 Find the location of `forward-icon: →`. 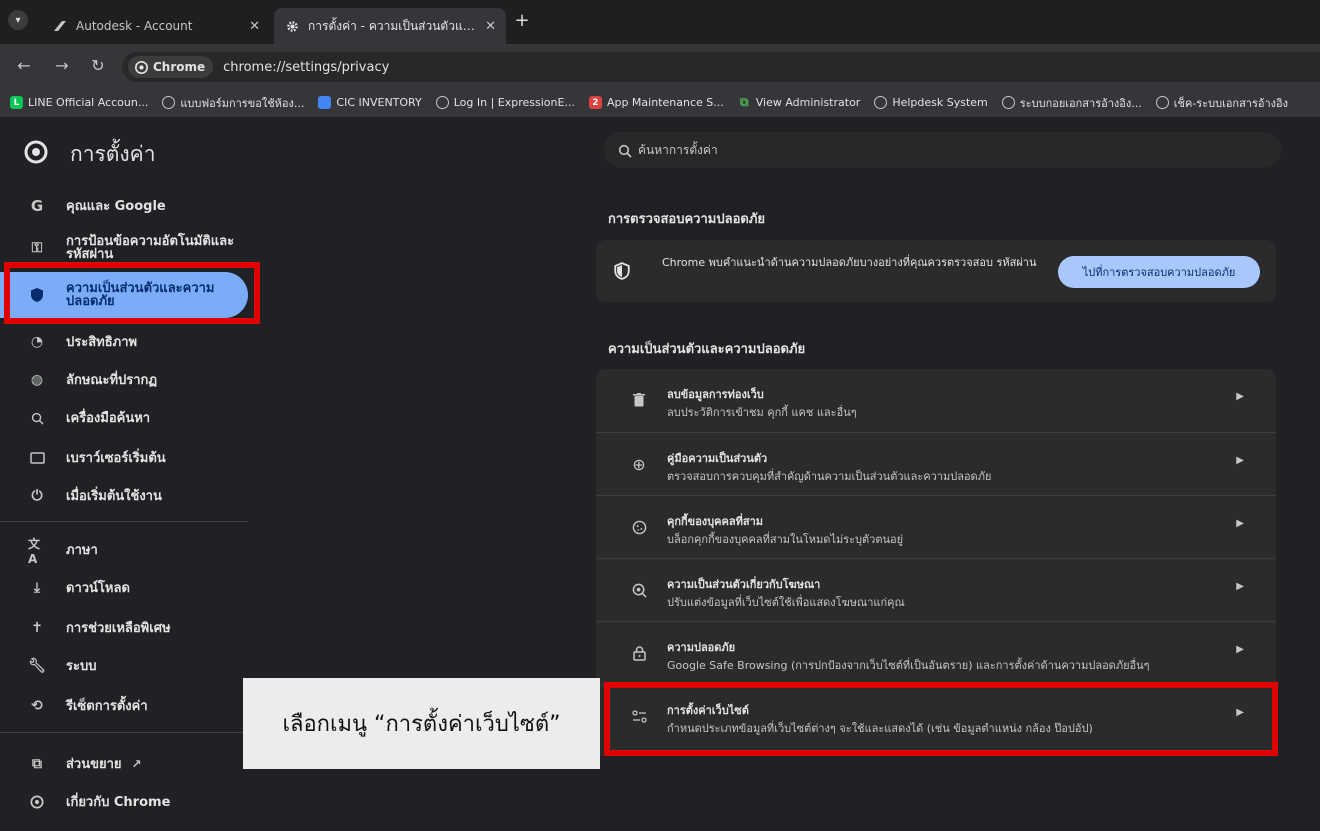

forward-icon: → is located at coordinates (62, 66).